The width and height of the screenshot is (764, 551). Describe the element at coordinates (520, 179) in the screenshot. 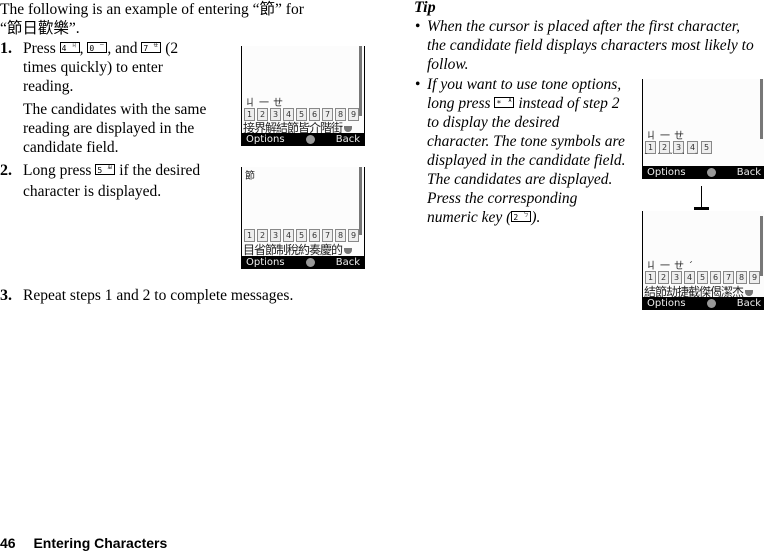

I see `tip-line: The candidates are displayed.` at that location.